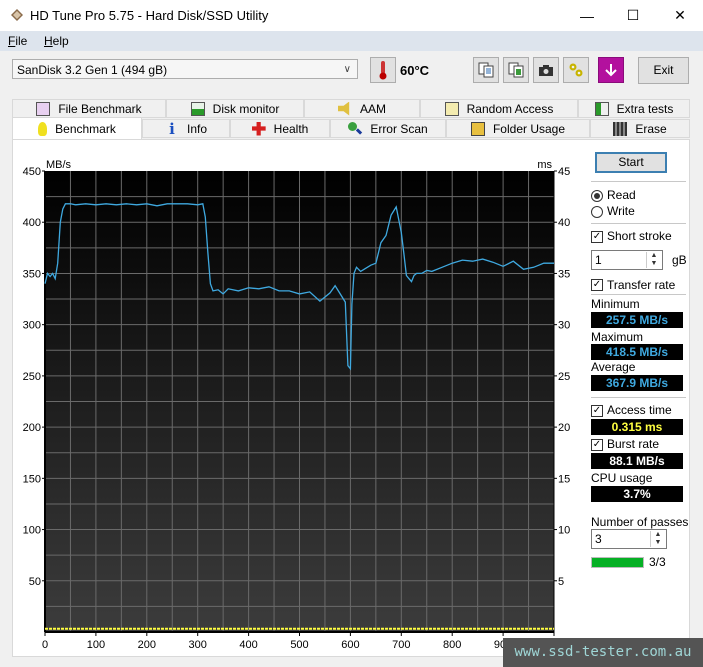  Describe the element at coordinates (679, 260) in the screenshot. I see `short-stroke-unit: gB` at that location.